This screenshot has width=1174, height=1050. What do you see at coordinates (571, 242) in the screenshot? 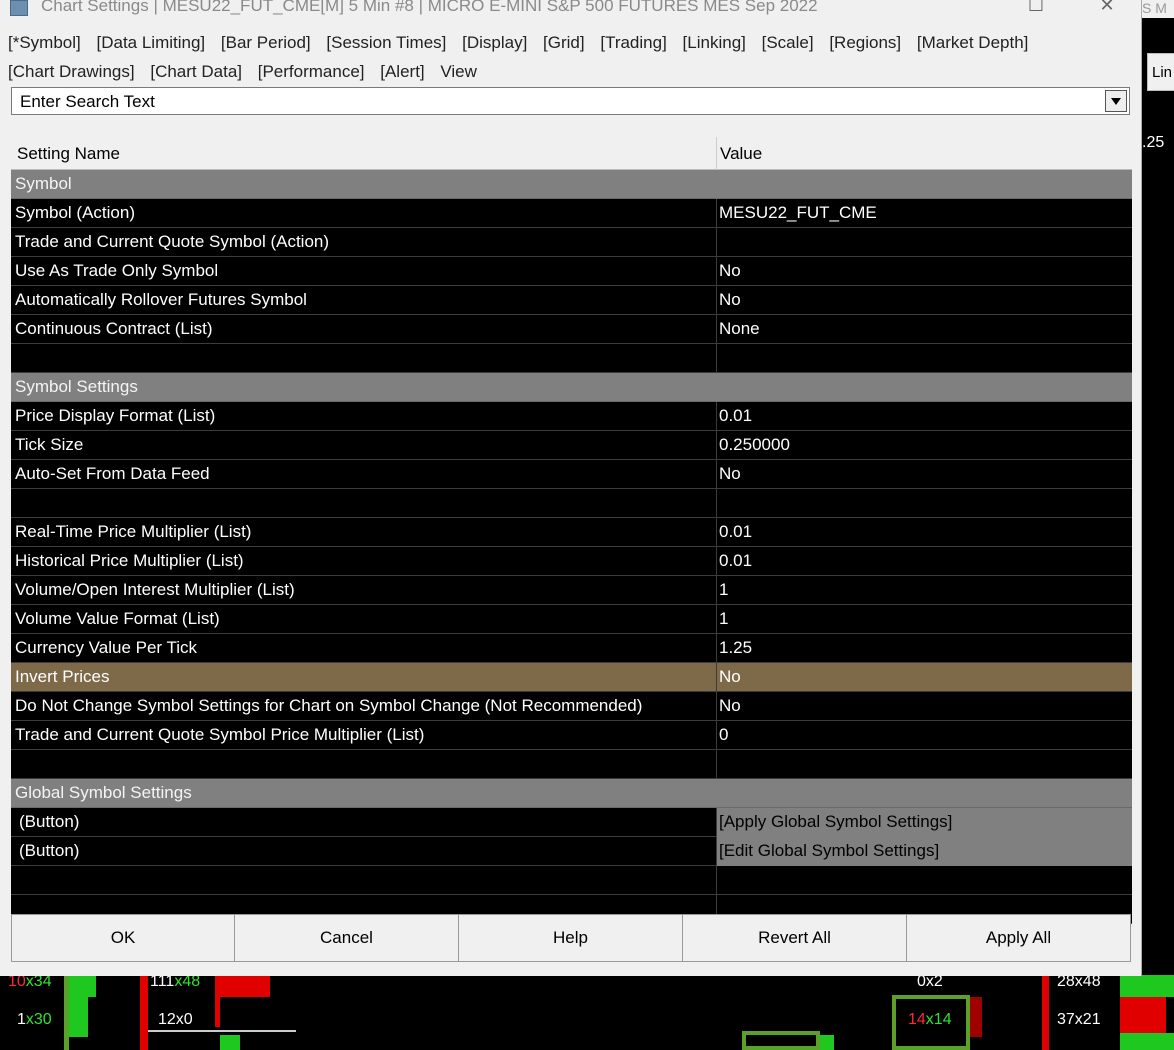
I see `setting-row: Trade and Current Quote Symbol (Action)` at bounding box center [571, 242].